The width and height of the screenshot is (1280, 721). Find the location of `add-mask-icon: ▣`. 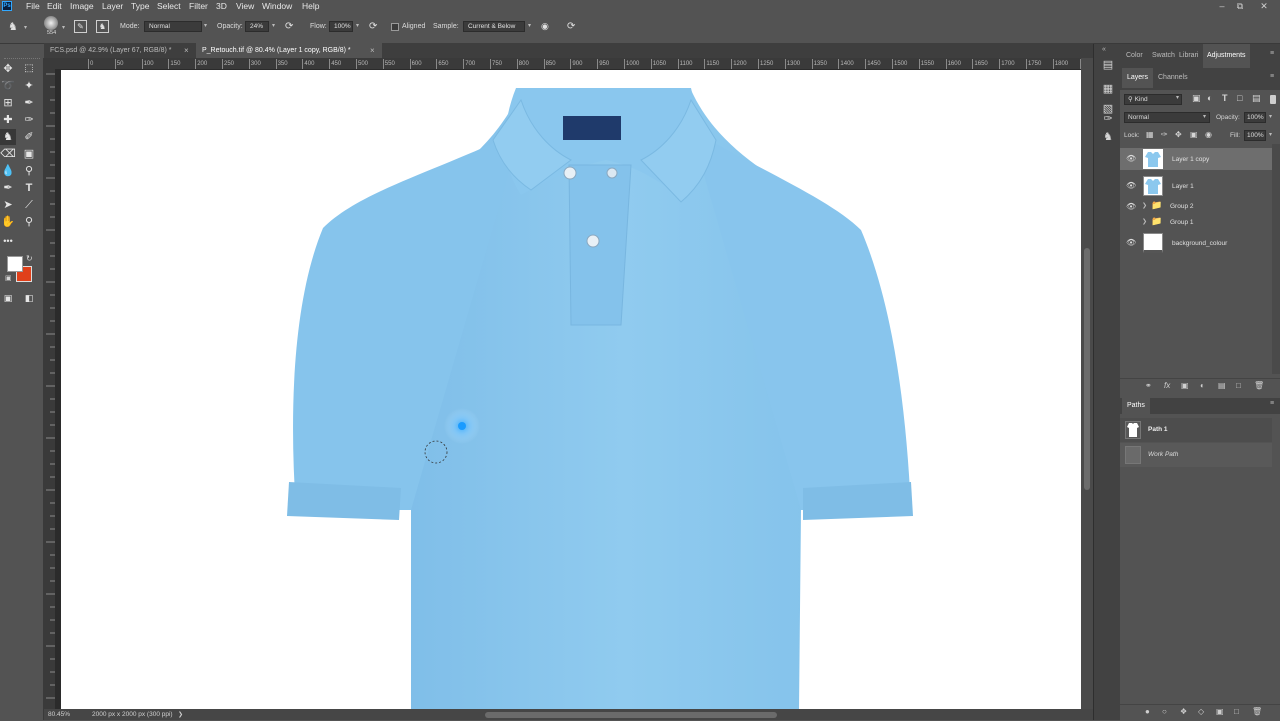

add-mask-icon: ▣ is located at coordinates (1185, 385).